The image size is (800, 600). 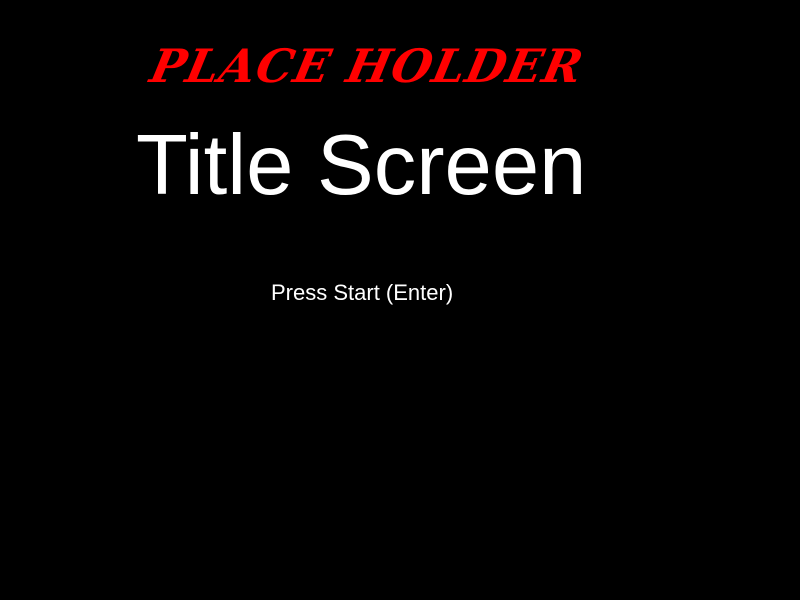 What do you see at coordinates (361, 165) in the screenshot?
I see `title-heading: Title Screen` at bounding box center [361, 165].